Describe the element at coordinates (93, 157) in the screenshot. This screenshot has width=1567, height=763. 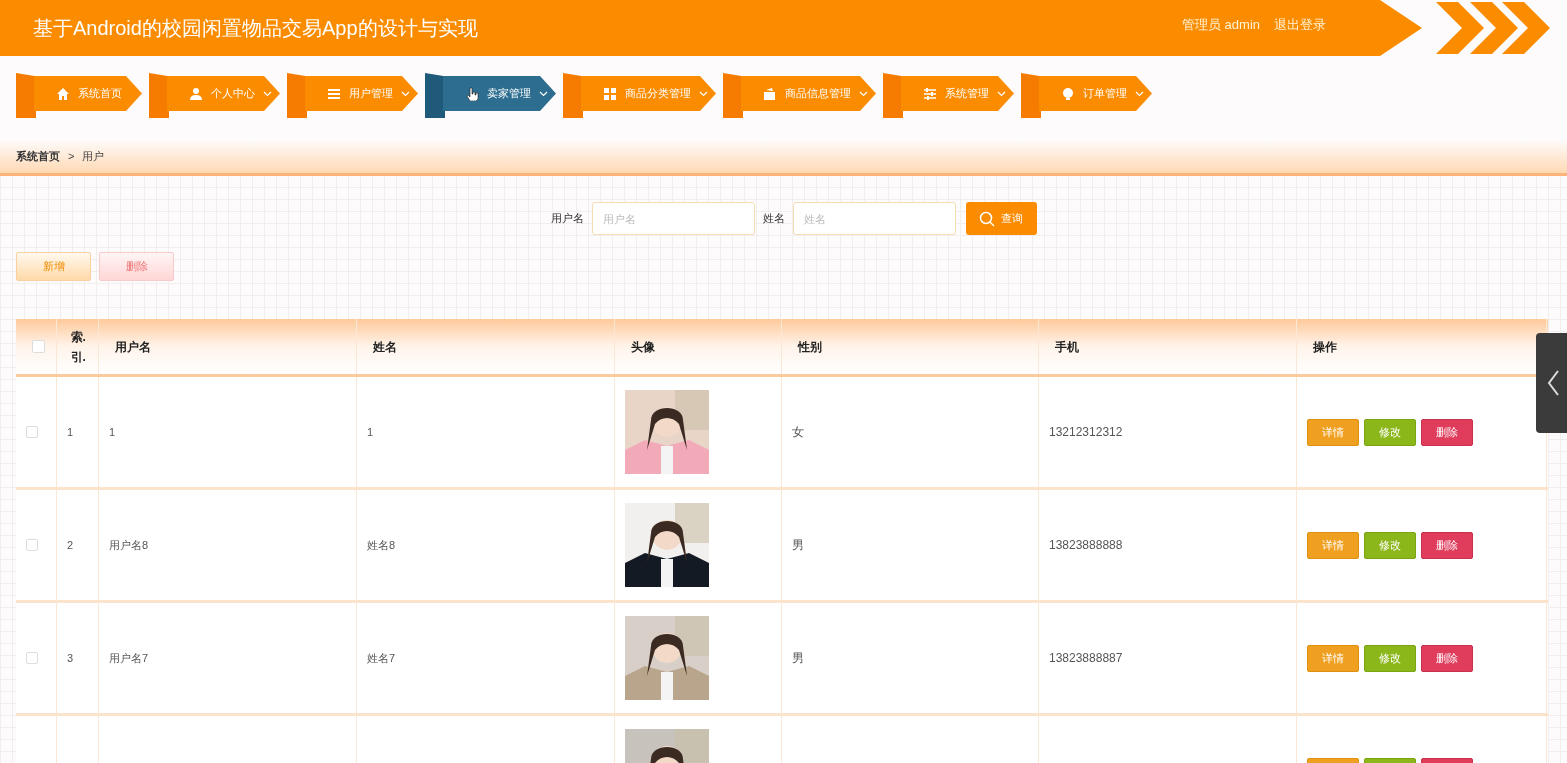
I see `breadcrumb-current: 用户` at that location.